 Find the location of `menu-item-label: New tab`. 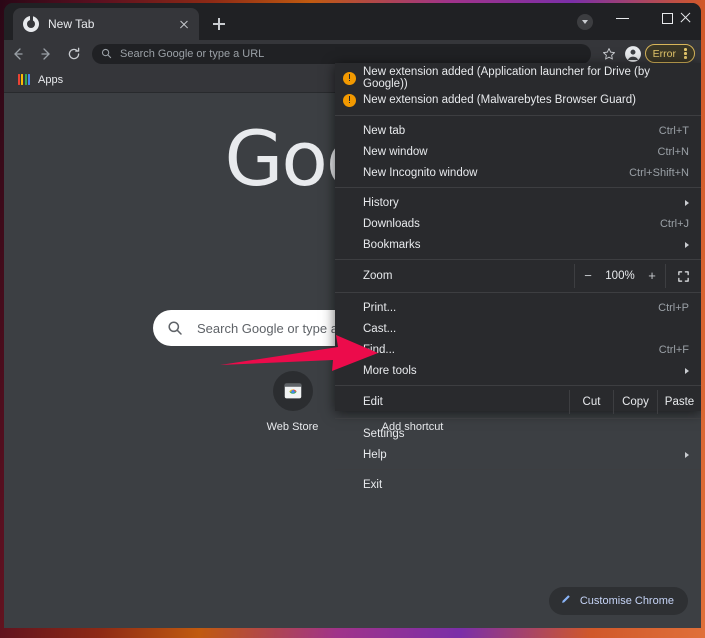

menu-item-label: New tab is located at coordinates (384, 130).